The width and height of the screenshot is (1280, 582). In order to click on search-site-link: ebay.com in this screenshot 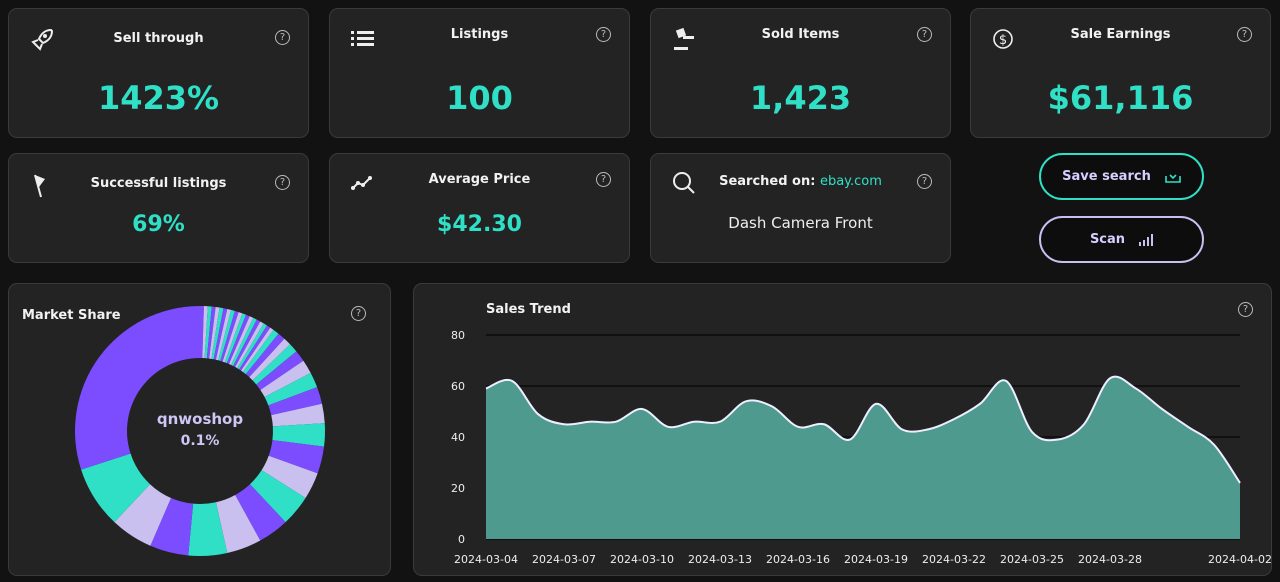, I will do `click(851, 181)`.